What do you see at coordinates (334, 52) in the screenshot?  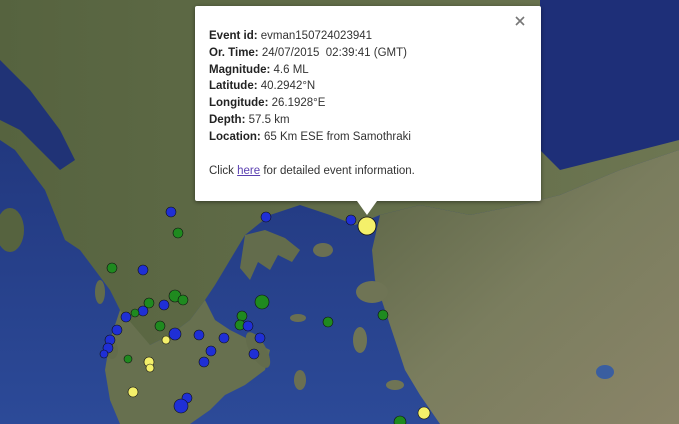 I see `origin-time-value: 24/07/2015 02:39:41 (GMT)` at bounding box center [334, 52].